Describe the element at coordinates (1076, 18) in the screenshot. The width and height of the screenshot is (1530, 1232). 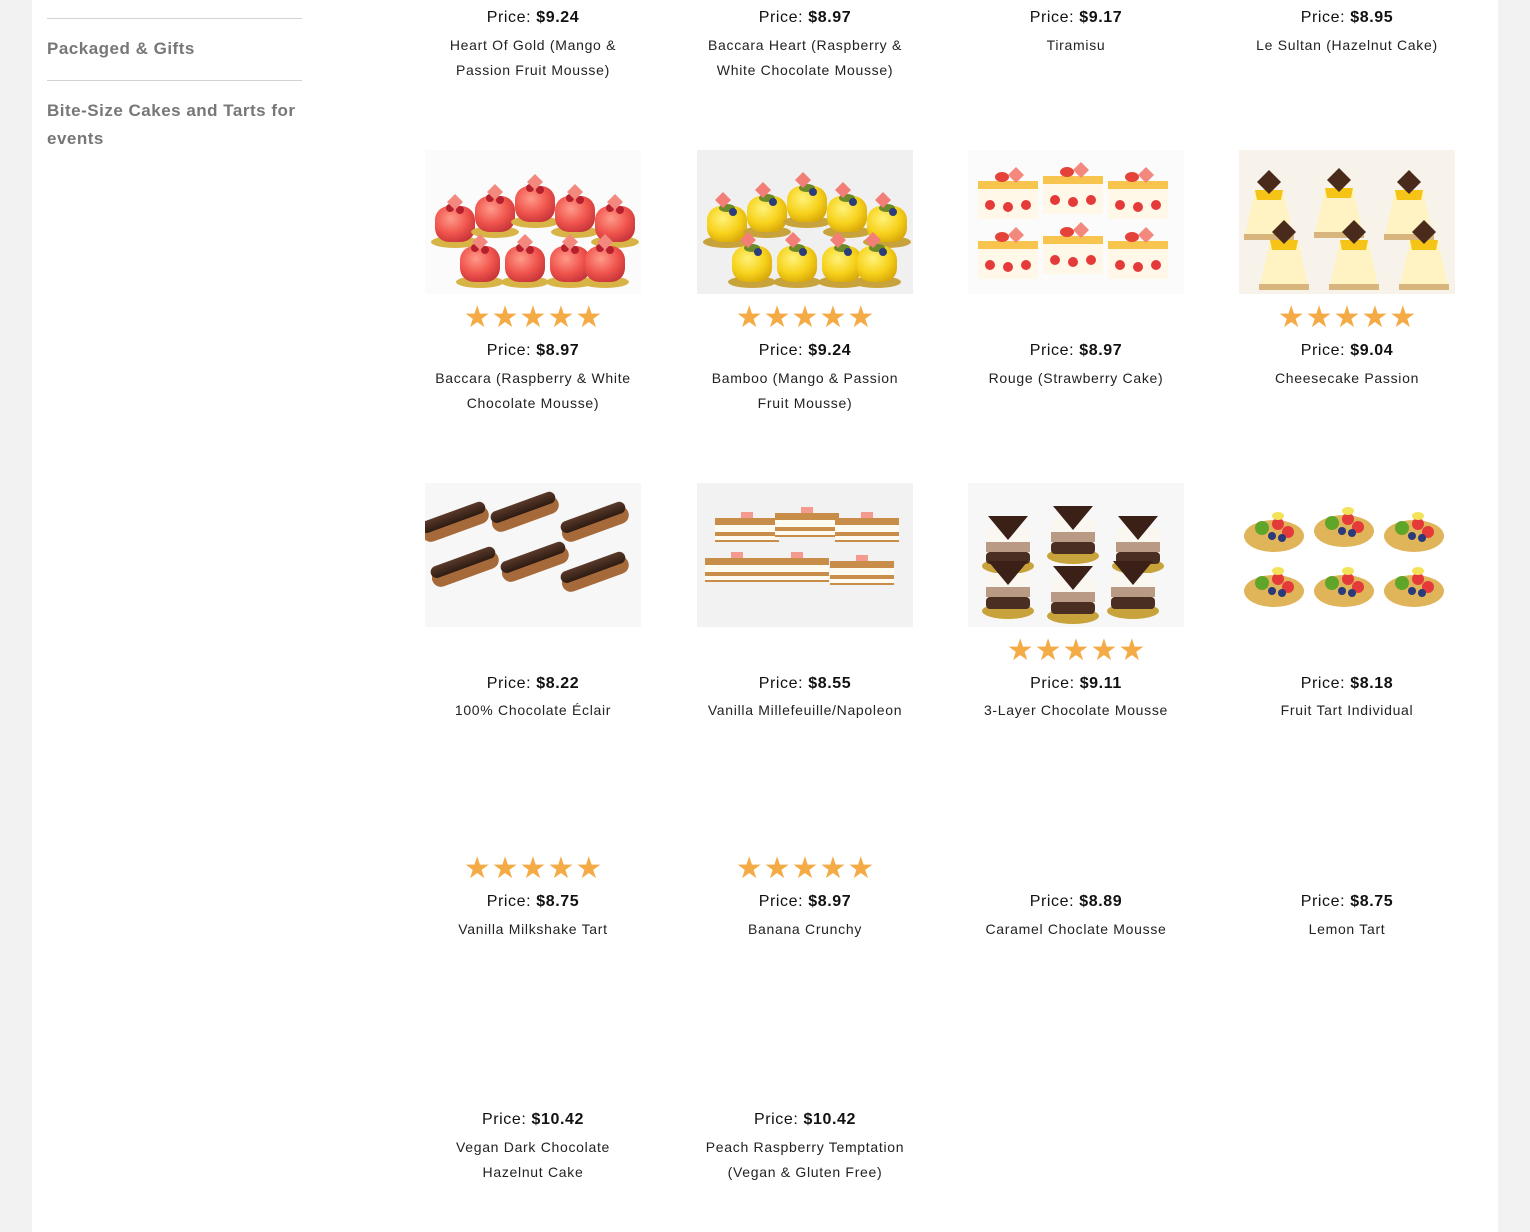
I see `product-price: Price: $9.17` at that location.